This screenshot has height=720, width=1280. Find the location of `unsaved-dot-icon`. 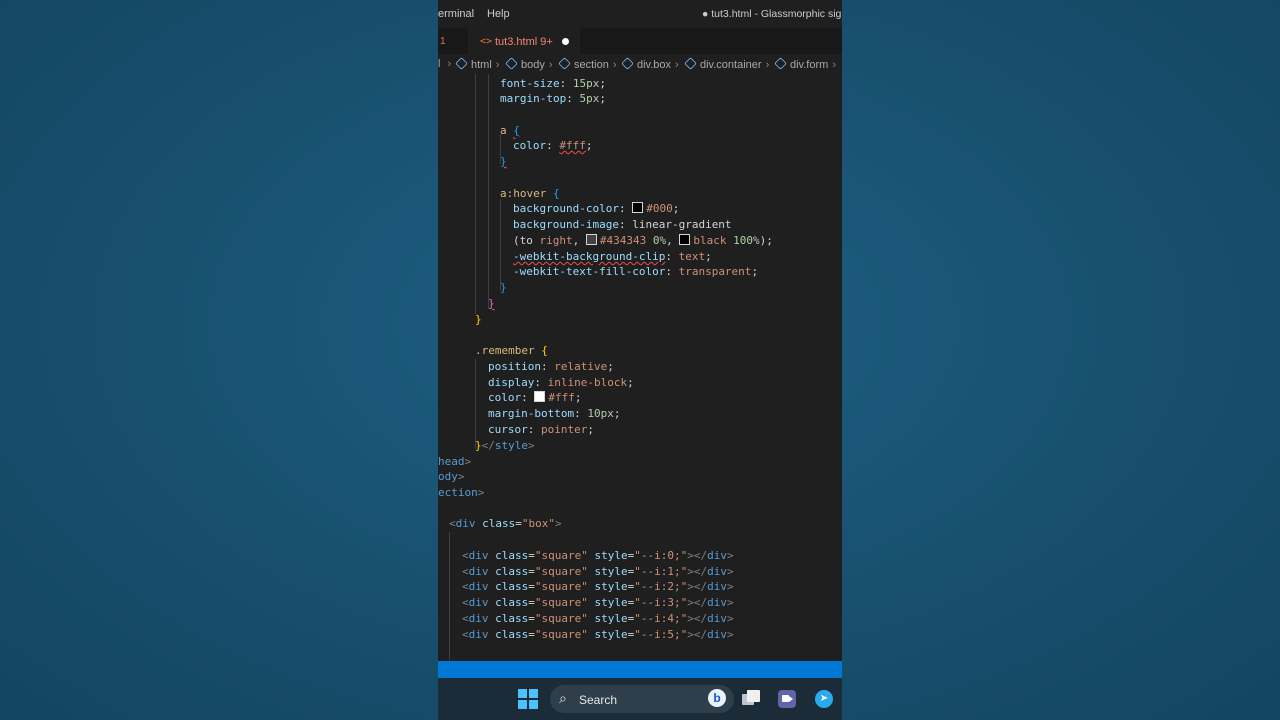

unsaved-dot-icon is located at coordinates (565, 41).